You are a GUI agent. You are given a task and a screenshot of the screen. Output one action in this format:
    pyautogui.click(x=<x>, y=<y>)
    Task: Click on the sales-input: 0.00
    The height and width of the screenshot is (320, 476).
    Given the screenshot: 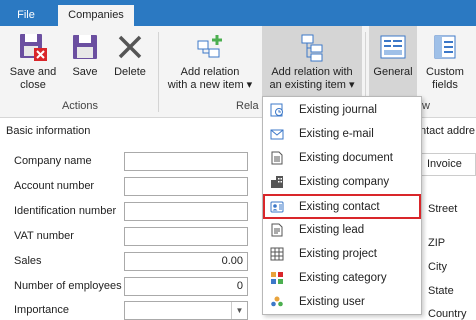 What is the action you would take?
    pyautogui.click(x=186, y=261)
    